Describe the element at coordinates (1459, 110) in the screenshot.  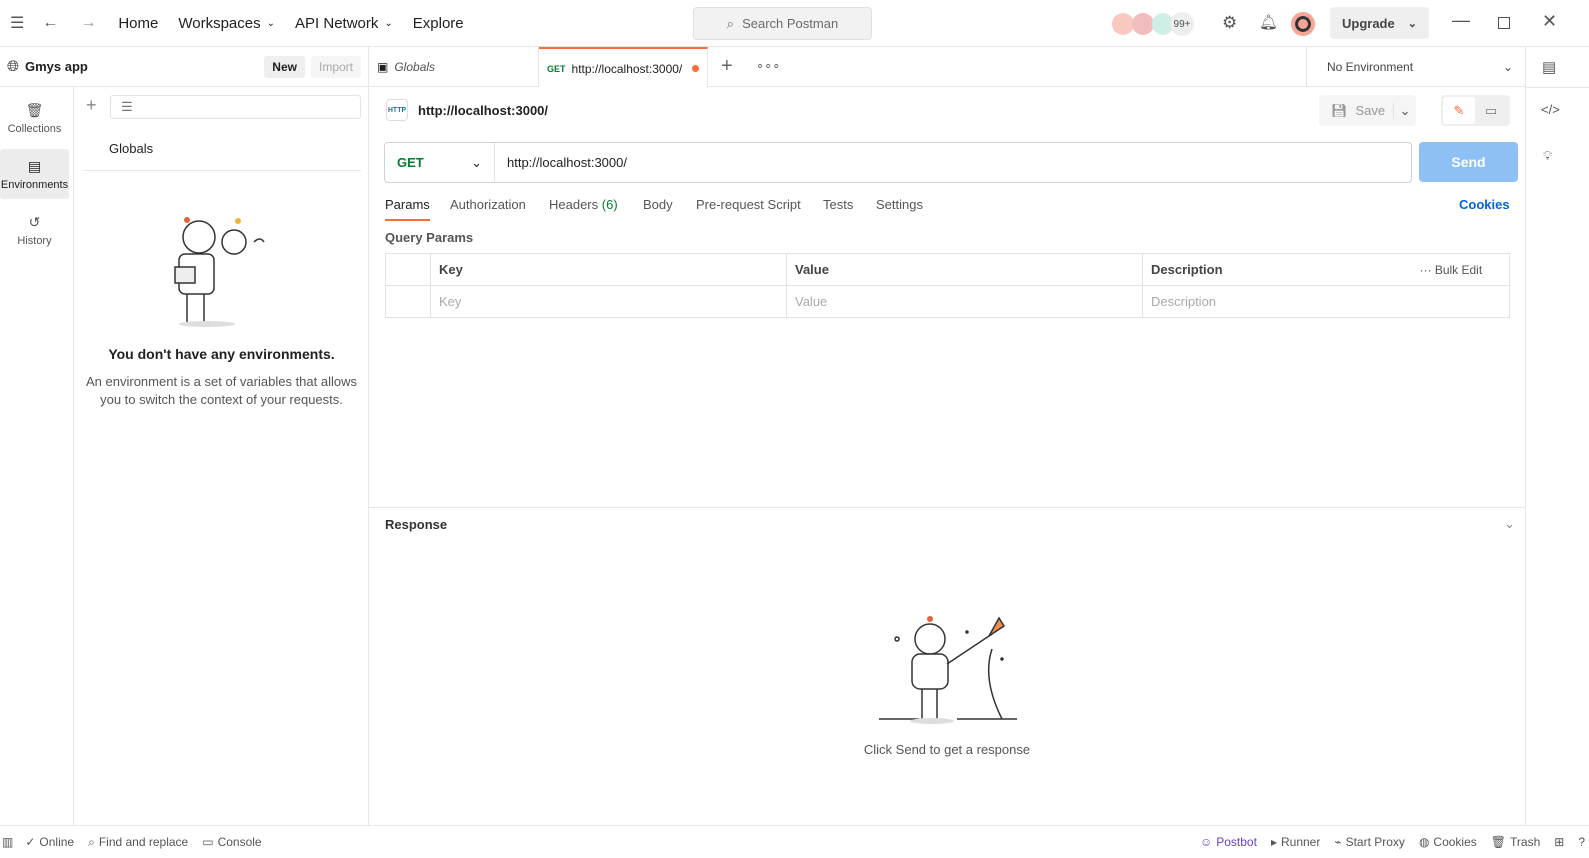
I see `edit-icon: ✎` at that location.